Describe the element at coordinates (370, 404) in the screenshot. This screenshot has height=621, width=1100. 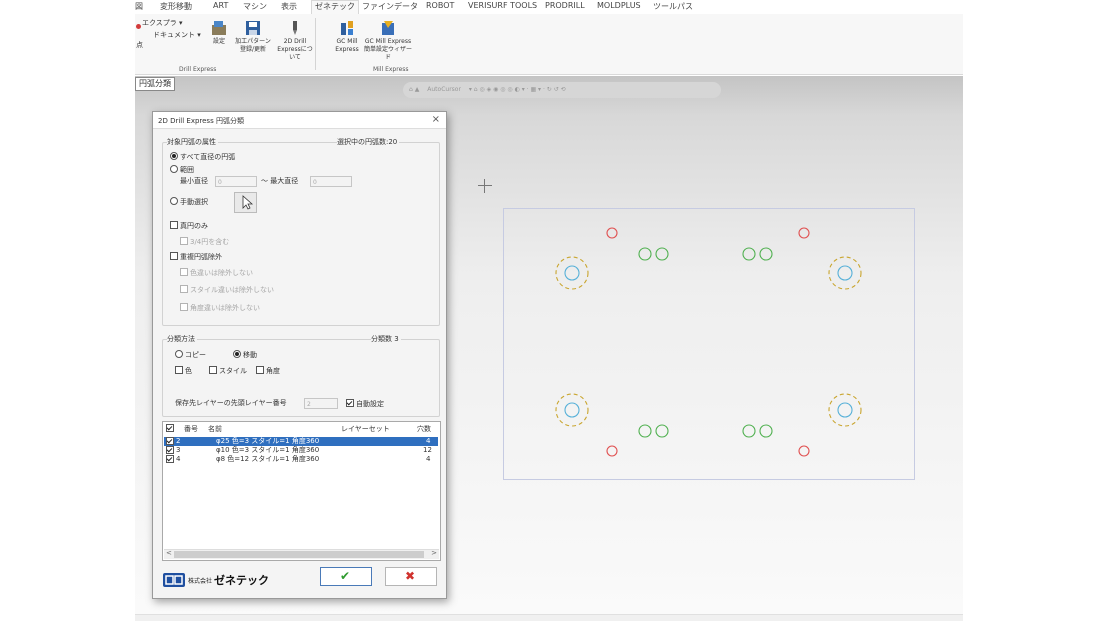
I see `auto-setting-label: 自動設定` at that location.